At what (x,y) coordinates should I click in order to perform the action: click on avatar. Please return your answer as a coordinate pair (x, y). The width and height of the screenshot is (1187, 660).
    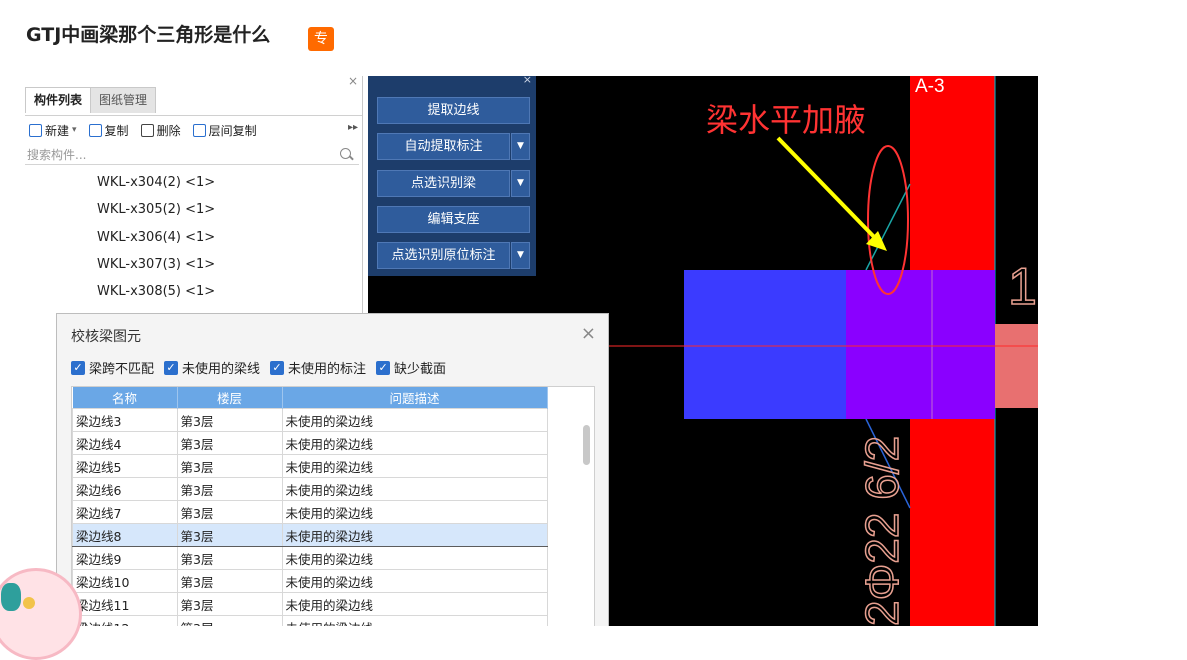
    Looking at the image, I should click on (41, 614).